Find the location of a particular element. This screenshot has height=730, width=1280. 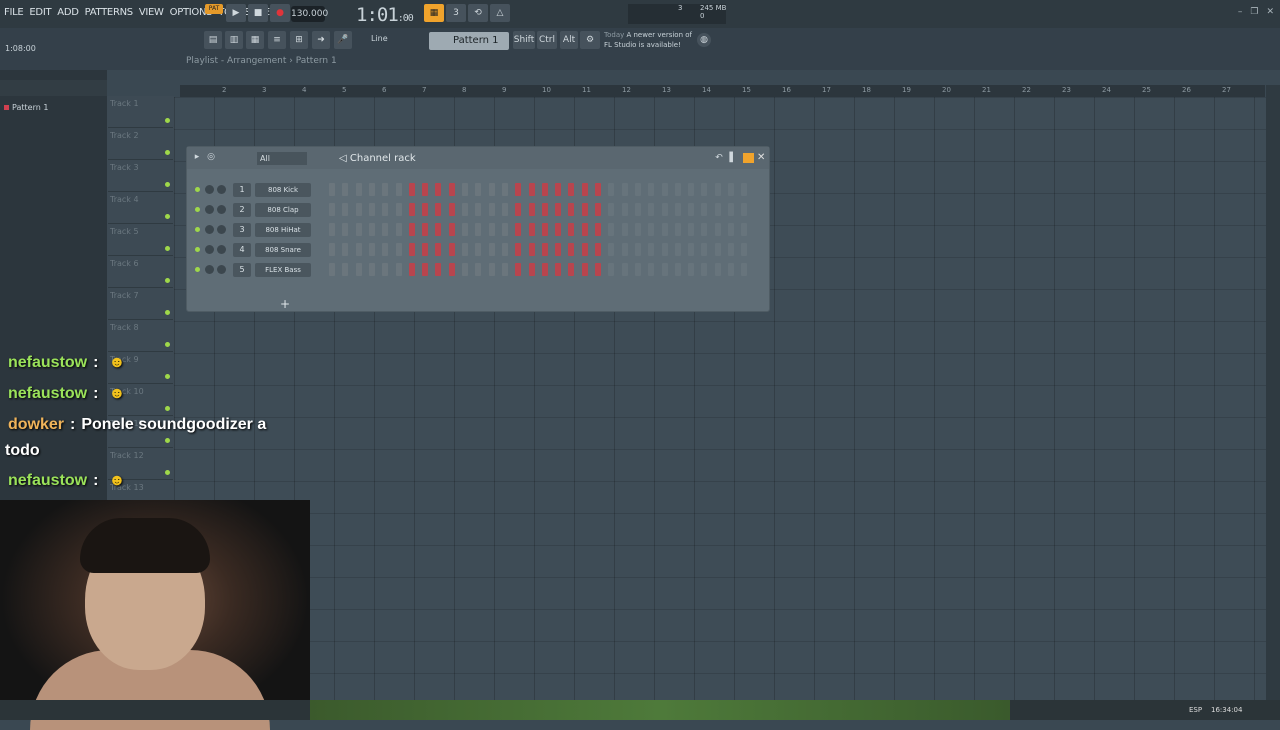

globe-button: ◍ is located at coordinates (704, 40).